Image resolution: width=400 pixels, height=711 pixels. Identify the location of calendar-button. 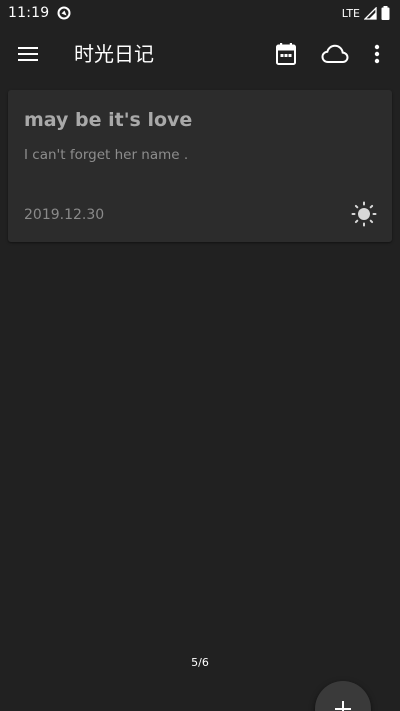
(286, 54).